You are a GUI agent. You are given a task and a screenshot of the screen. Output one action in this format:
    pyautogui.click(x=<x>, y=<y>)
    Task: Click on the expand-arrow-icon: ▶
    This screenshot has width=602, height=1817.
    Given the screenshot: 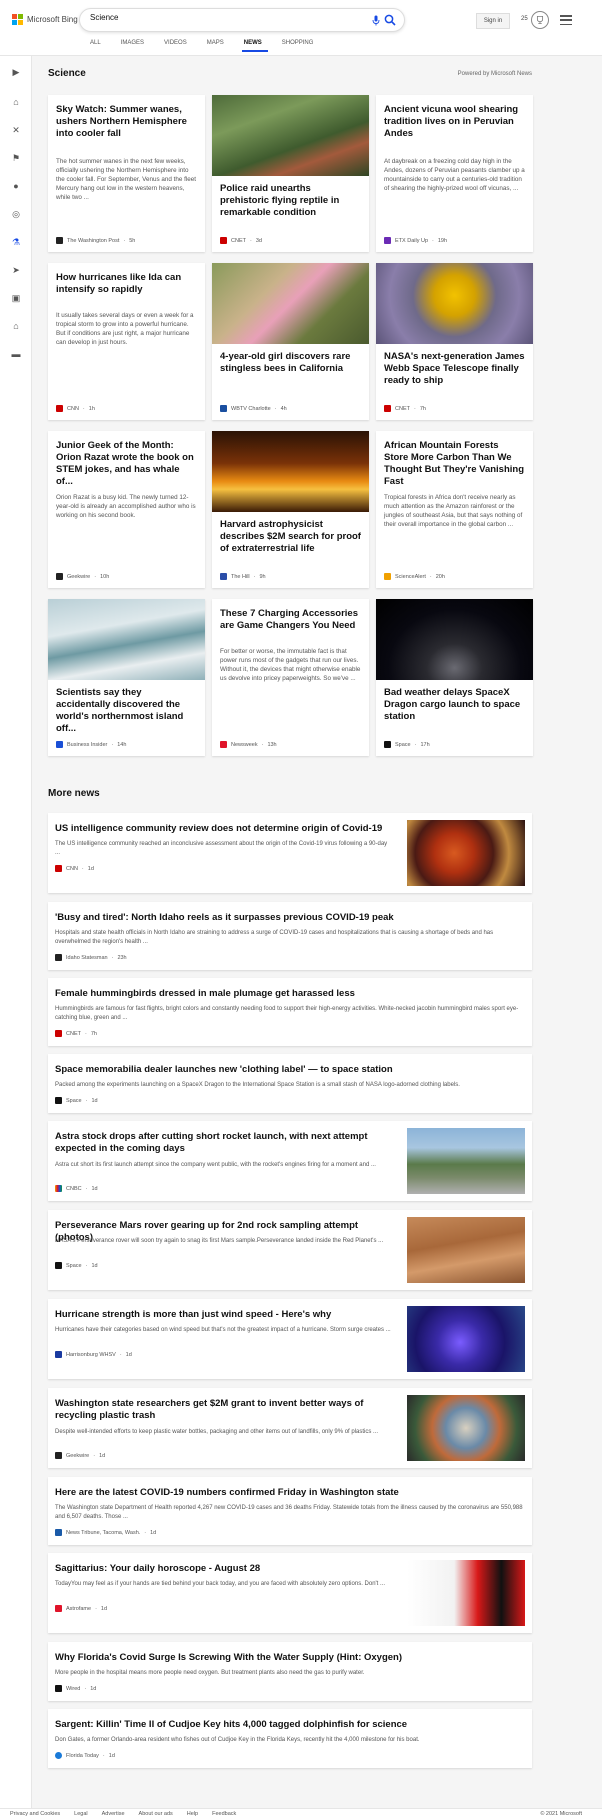 What is the action you would take?
    pyautogui.click(x=16, y=72)
    